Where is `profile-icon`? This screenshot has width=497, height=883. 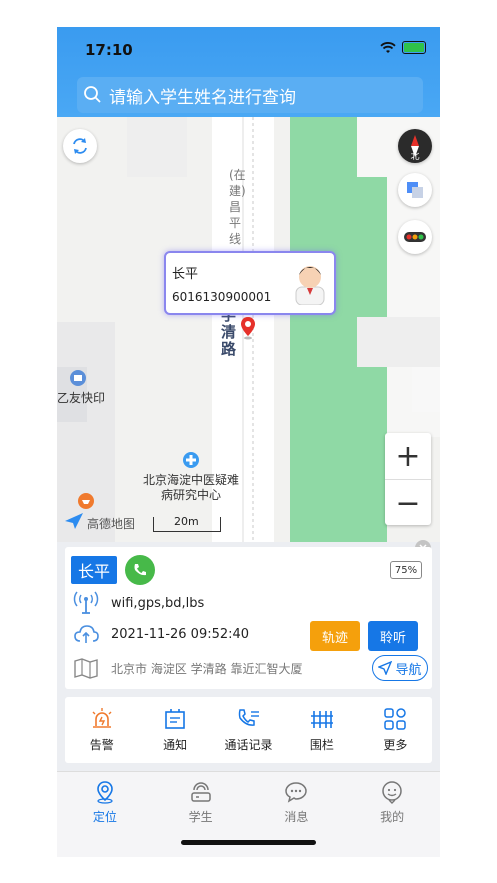
profile-icon is located at coordinates (392, 792).